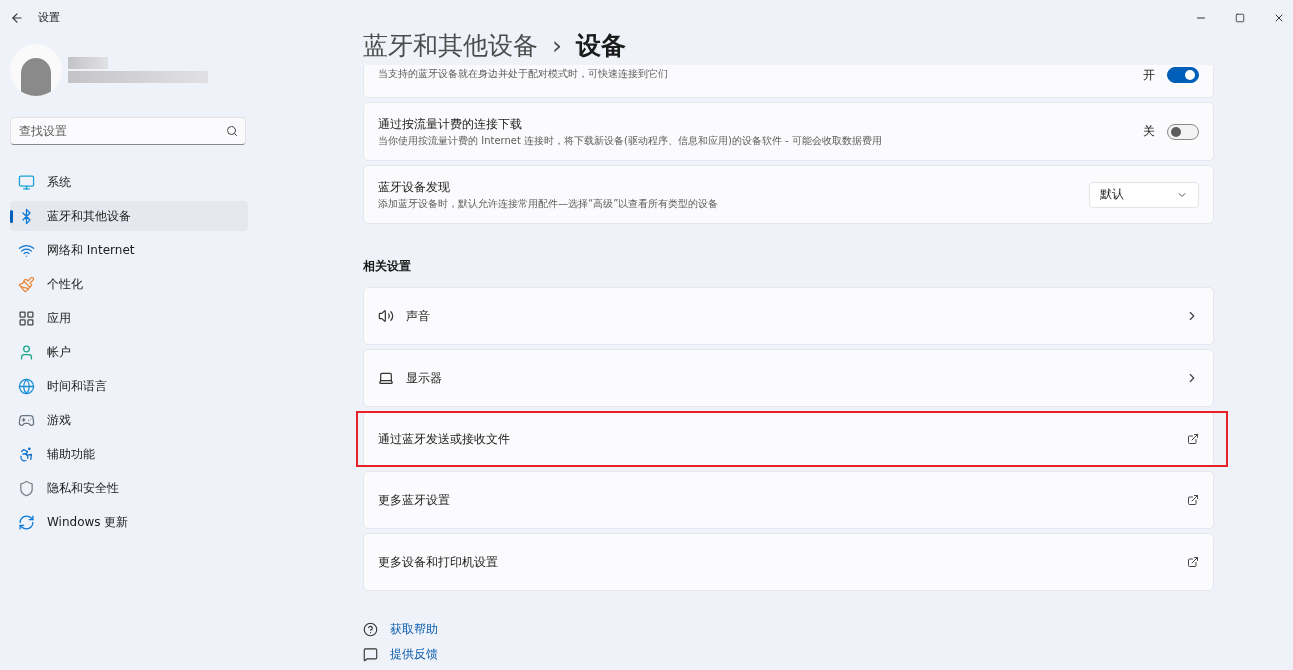 The width and height of the screenshot is (1293, 670). I want to click on help-icon, so click(370, 629).